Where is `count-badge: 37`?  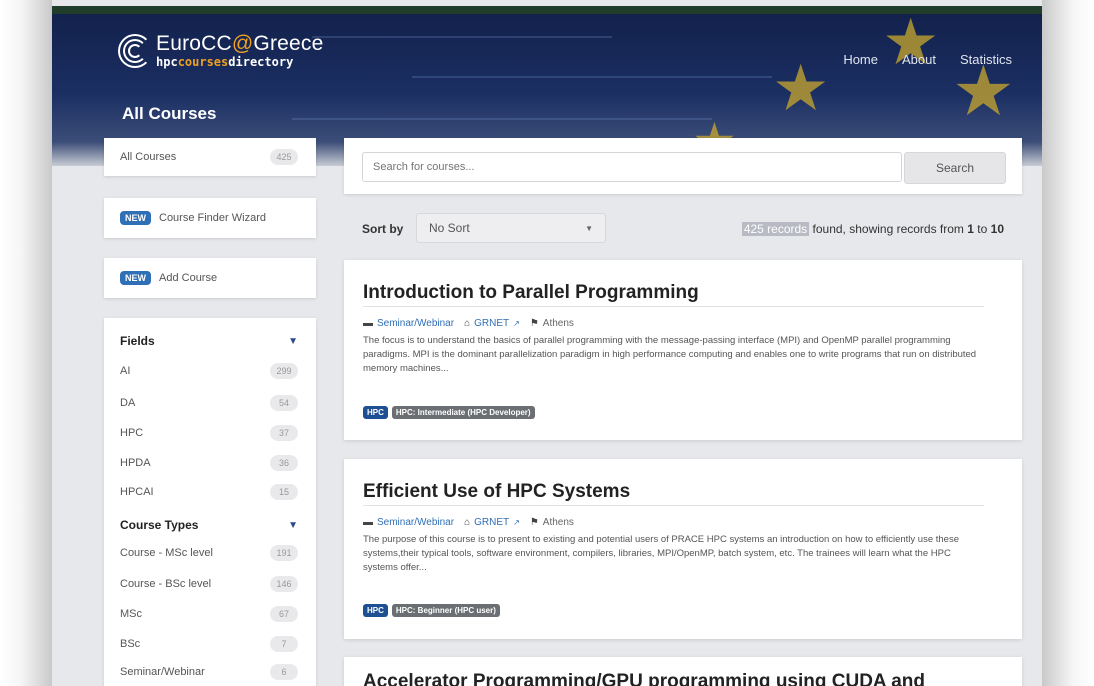 count-badge: 37 is located at coordinates (284, 433).